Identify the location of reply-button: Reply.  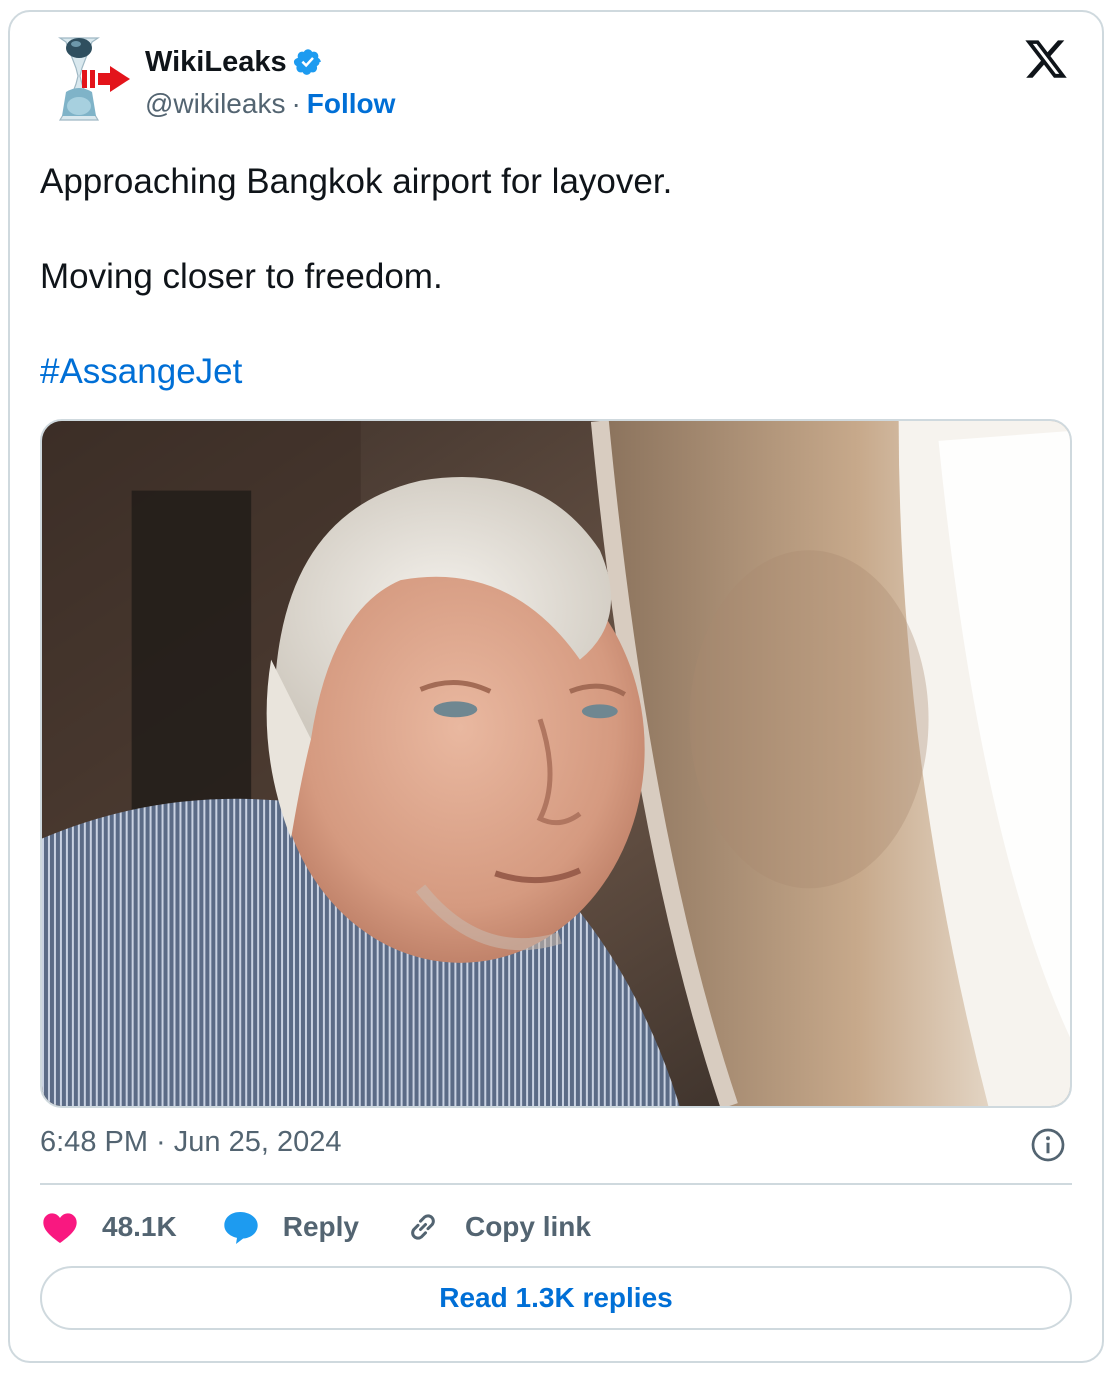
(290, 1227).